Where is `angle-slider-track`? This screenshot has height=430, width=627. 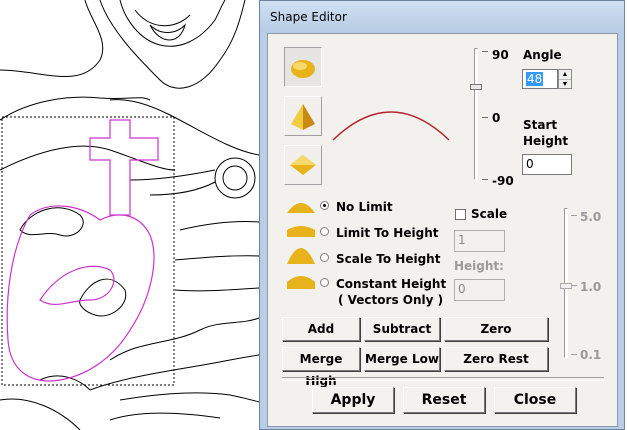 angle-slider-track is located at coordinates (476, 114).